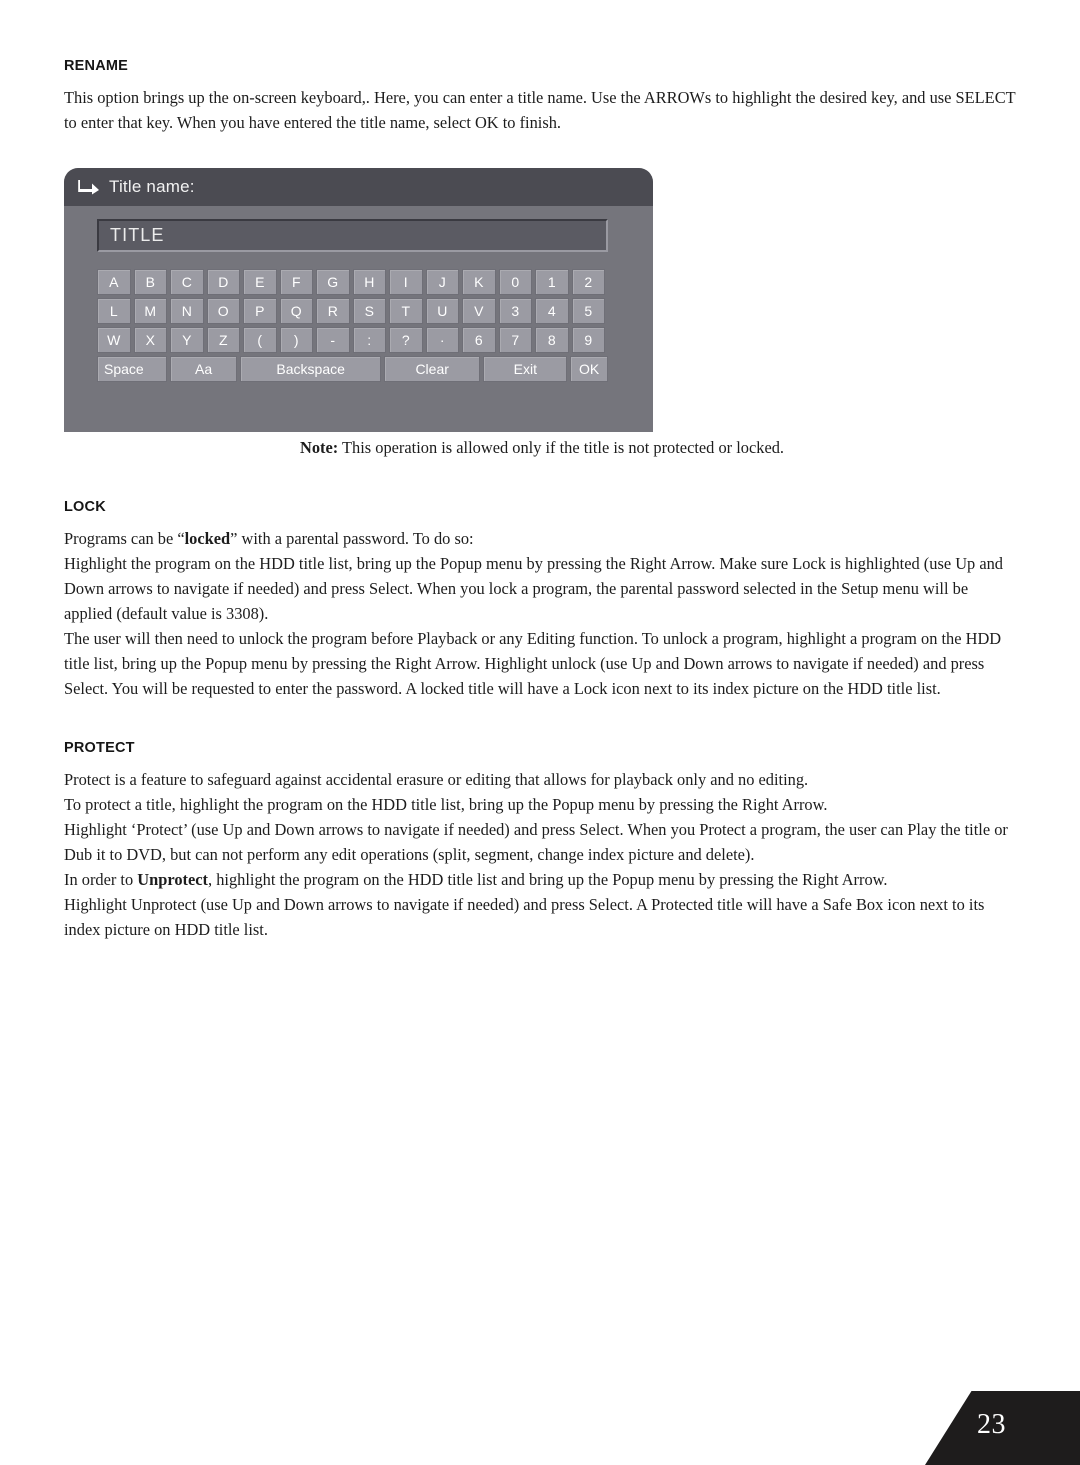 This screenshot has width=1080, height=1465. Describe the element at coordinates (132, 369) in the screenshot. I see `space-key: Space` at that location.